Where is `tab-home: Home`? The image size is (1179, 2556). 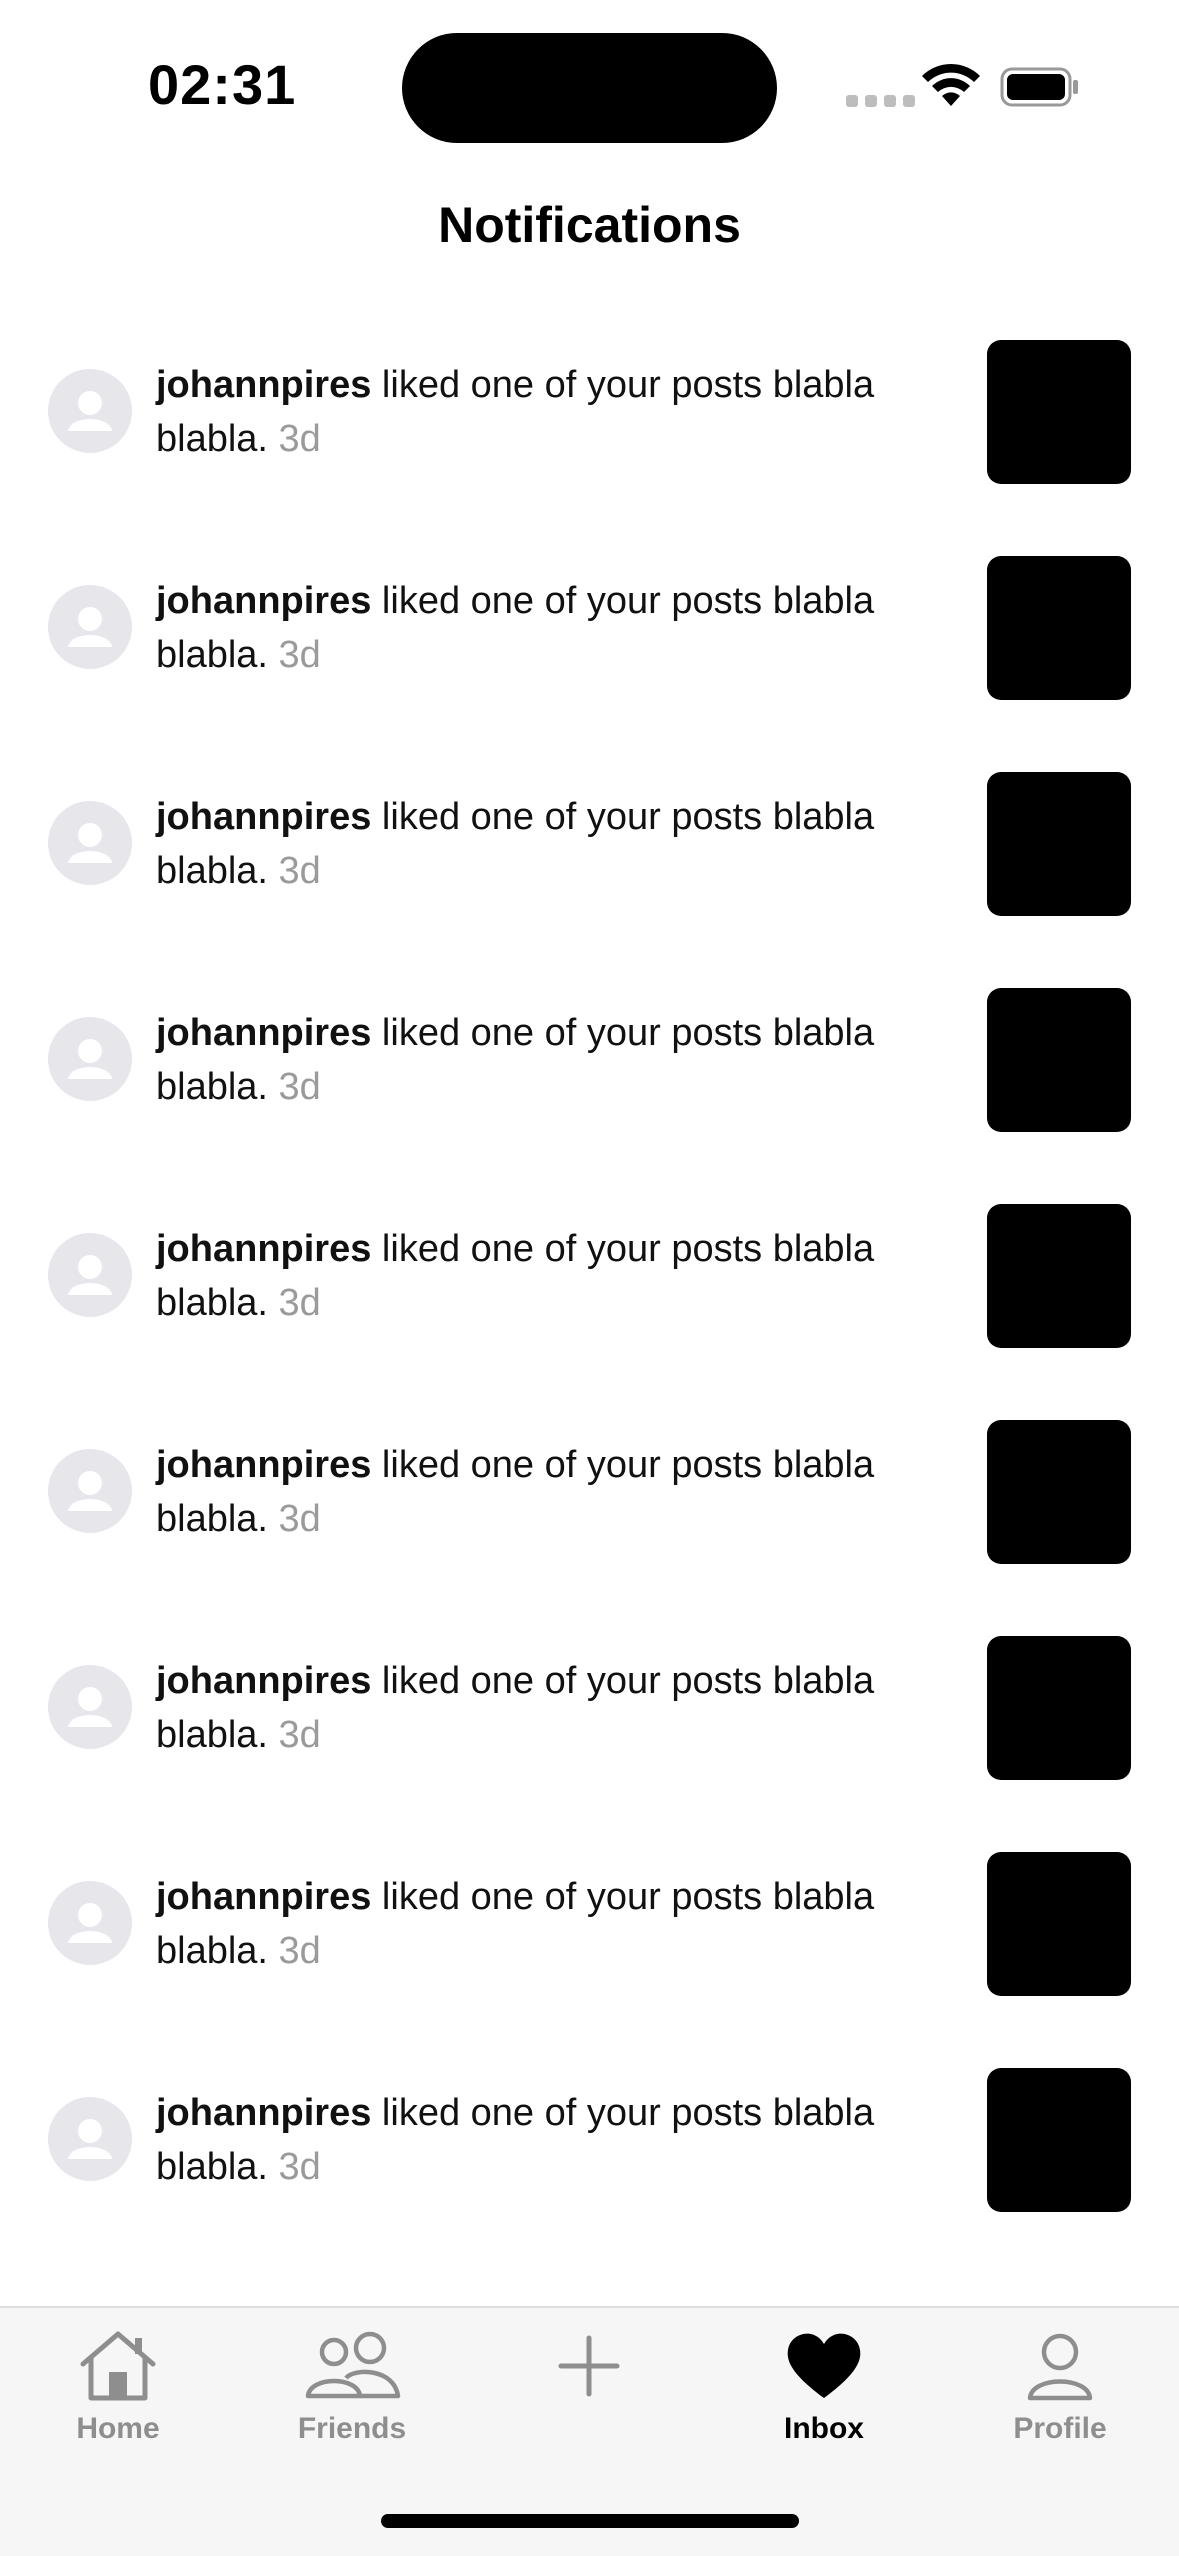
tab-home: Home is located at coordinates (118, 2403).